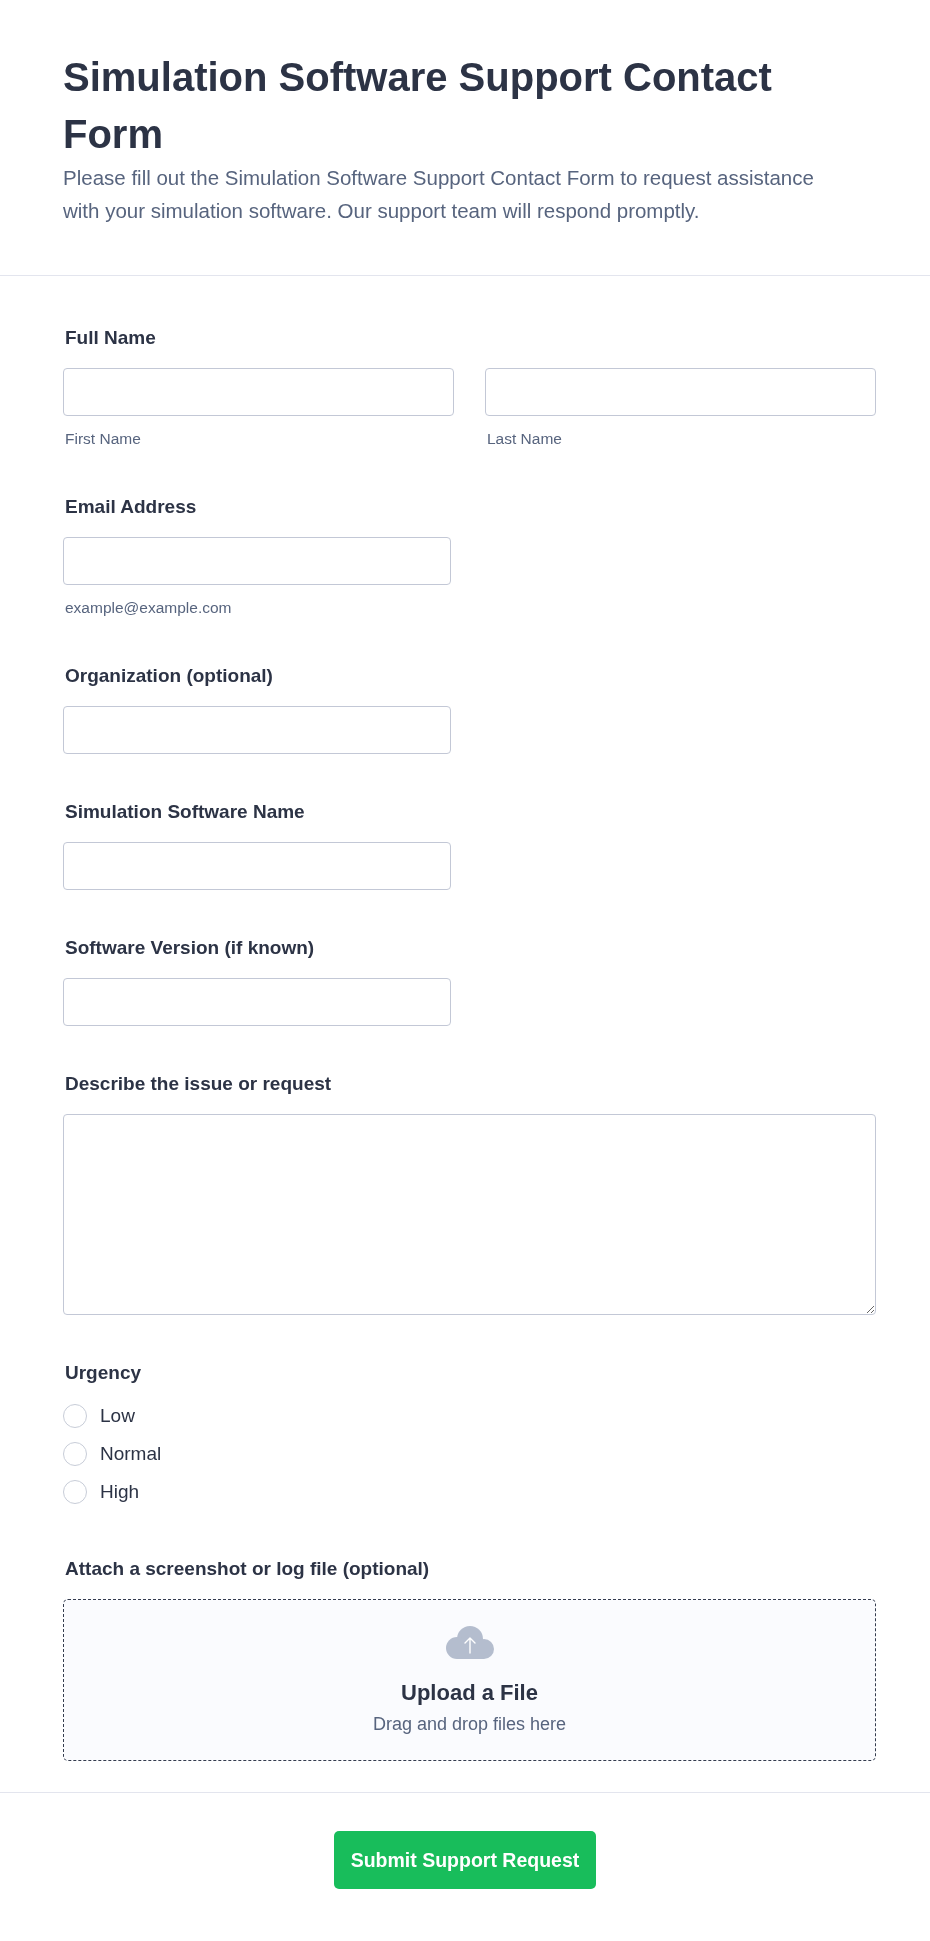 The image size is (930, 1941). What do you see at coordinates (149, 608) in the screenshot?
I see `field-hint: example@example.com` at bounding box center [149, 608].